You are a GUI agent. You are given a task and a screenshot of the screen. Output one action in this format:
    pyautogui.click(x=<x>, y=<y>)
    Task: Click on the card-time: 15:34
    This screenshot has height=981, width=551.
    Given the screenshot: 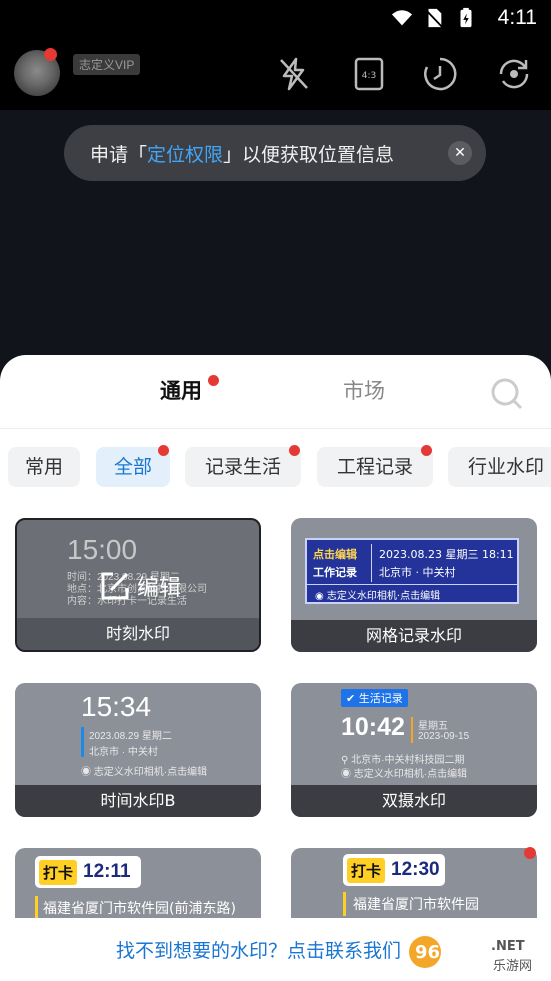 What is the action you would take?
    pyautogui.click(x=116, y=706)
    